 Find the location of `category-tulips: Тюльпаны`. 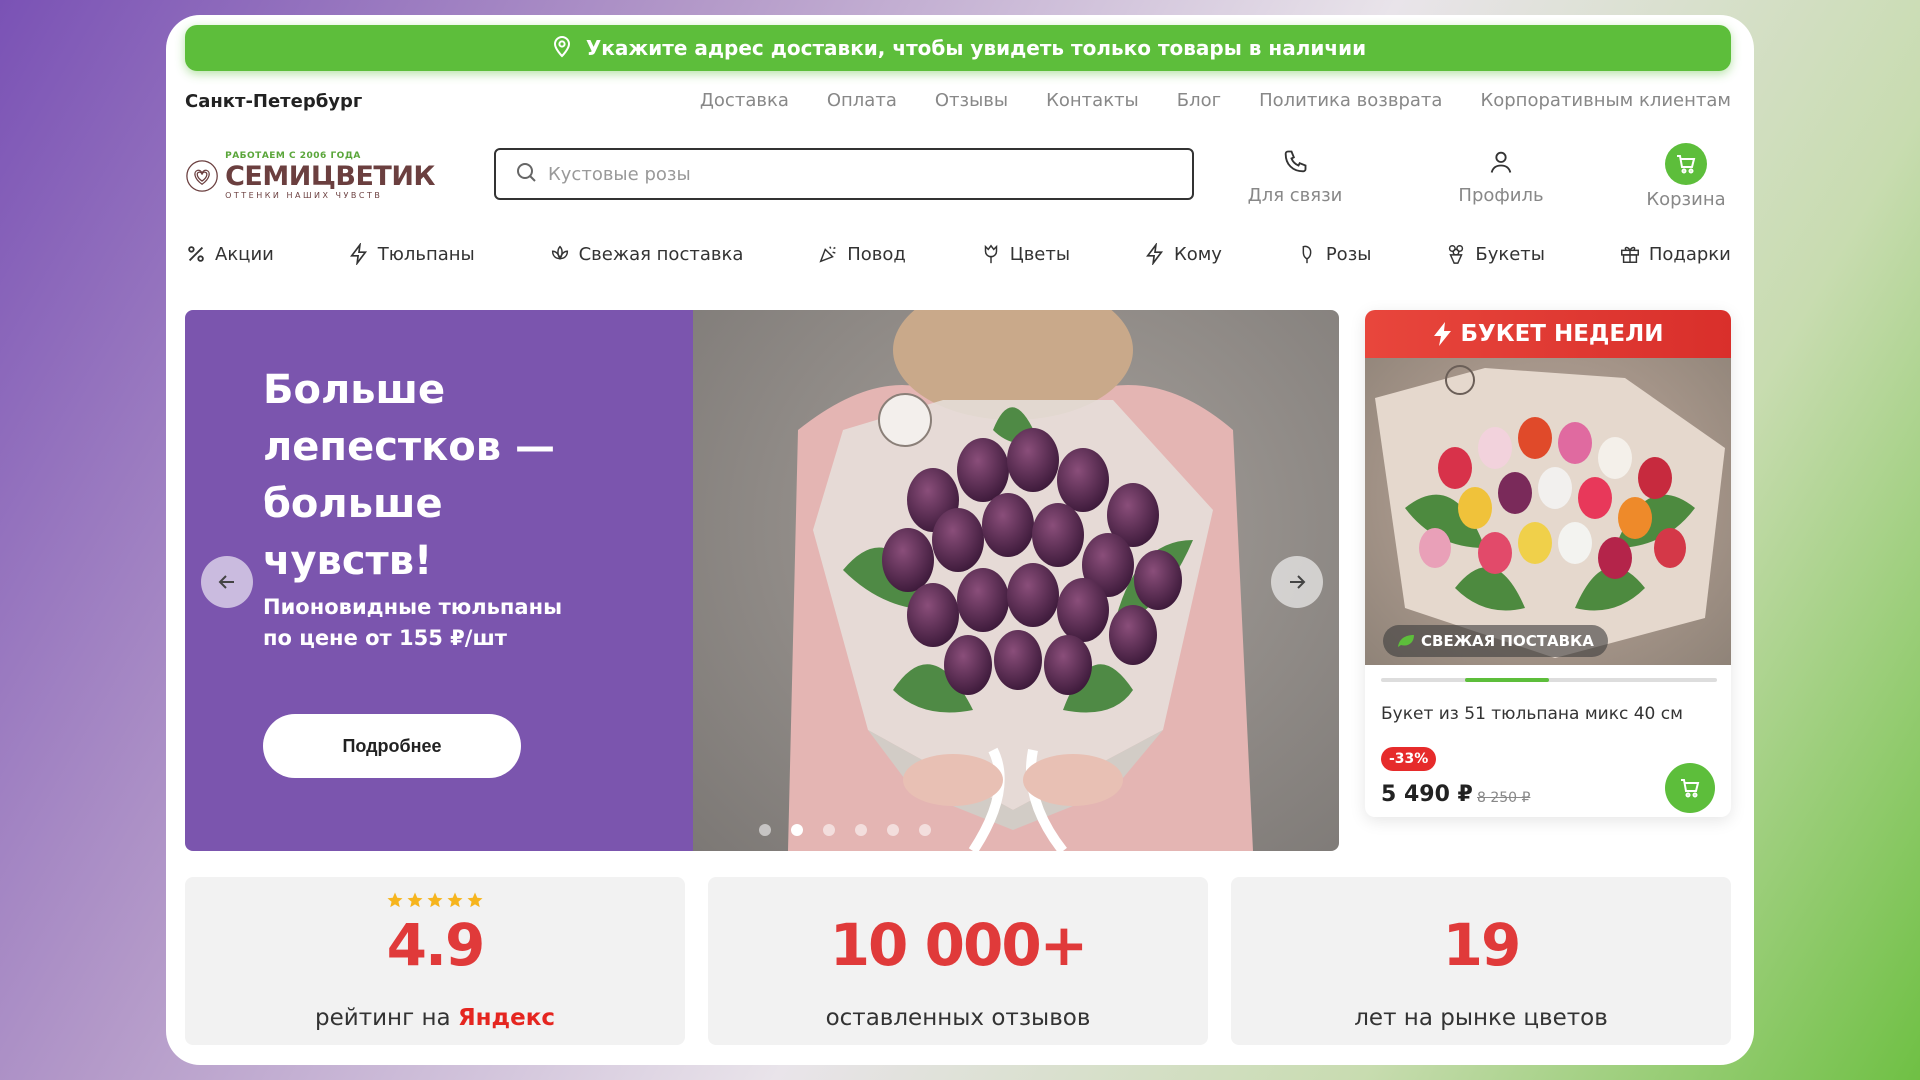

category-tulips: Тюльпаны is located at coordinates (411, 254).